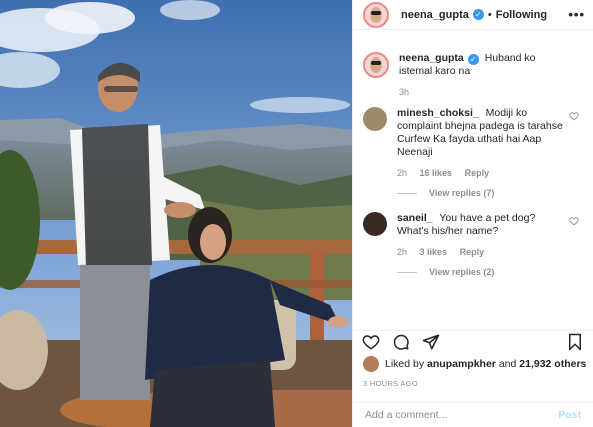 The image size is (593, 427). What do you see at coordinates (401, 342) in the screenshot?
I see `comment-icon` at bounding box center [401, 342].